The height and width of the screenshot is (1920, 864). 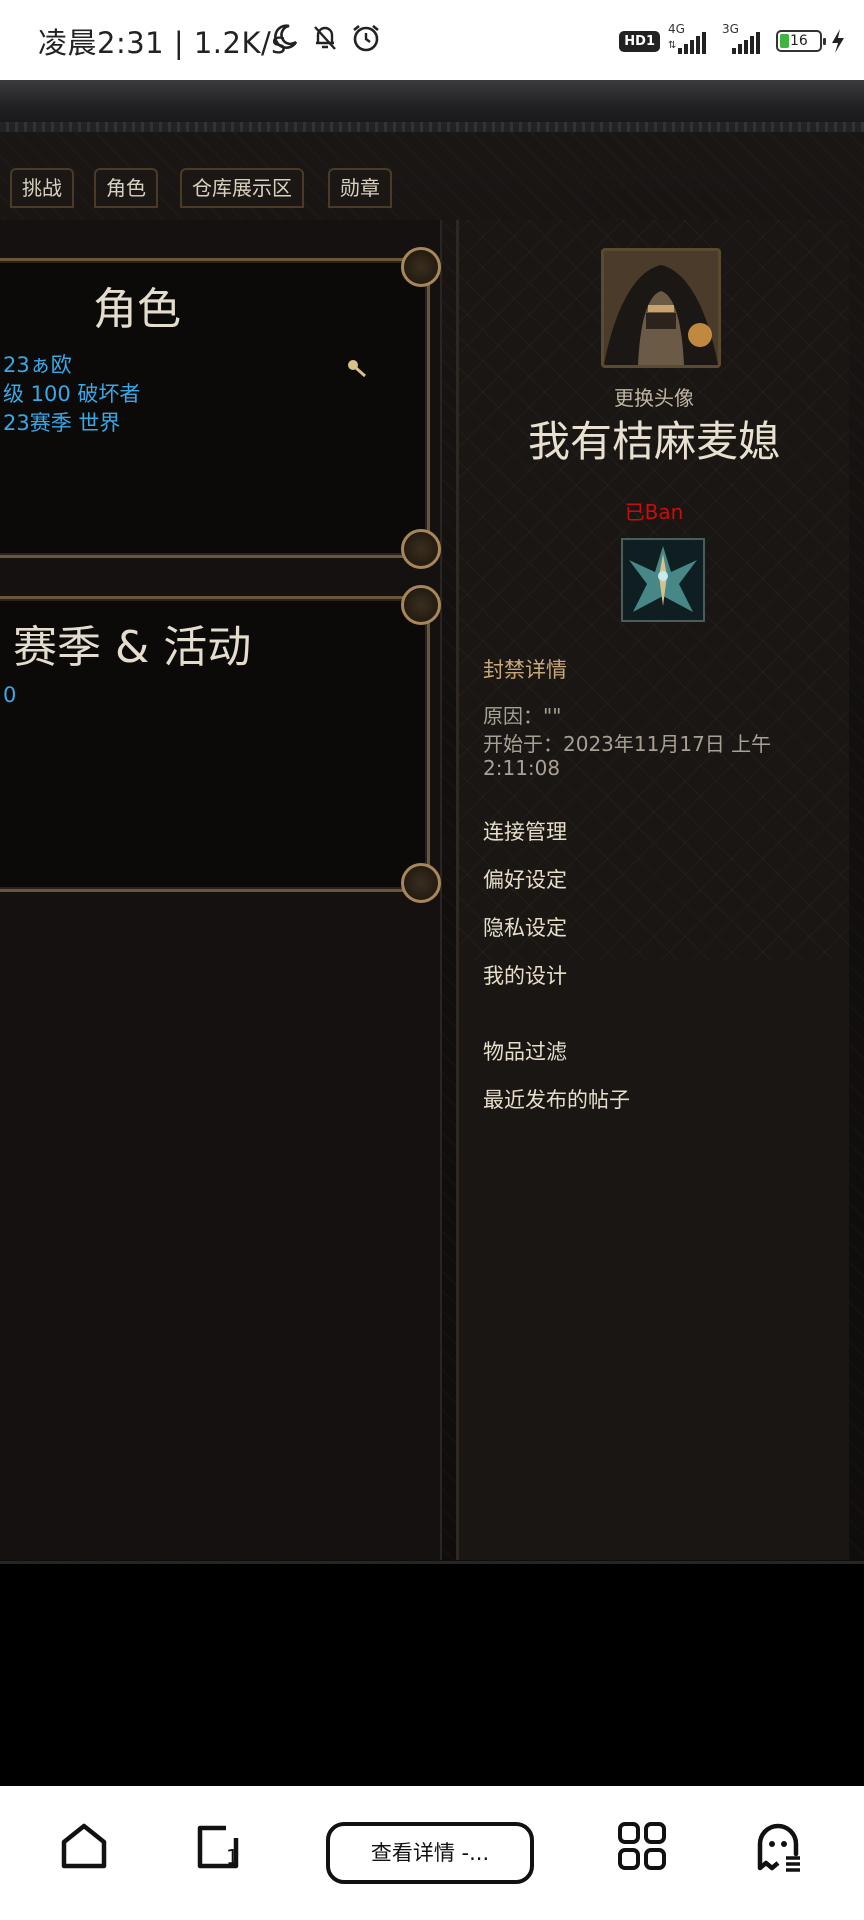 I want to click on header-frieze, so click(x=432, y=106).